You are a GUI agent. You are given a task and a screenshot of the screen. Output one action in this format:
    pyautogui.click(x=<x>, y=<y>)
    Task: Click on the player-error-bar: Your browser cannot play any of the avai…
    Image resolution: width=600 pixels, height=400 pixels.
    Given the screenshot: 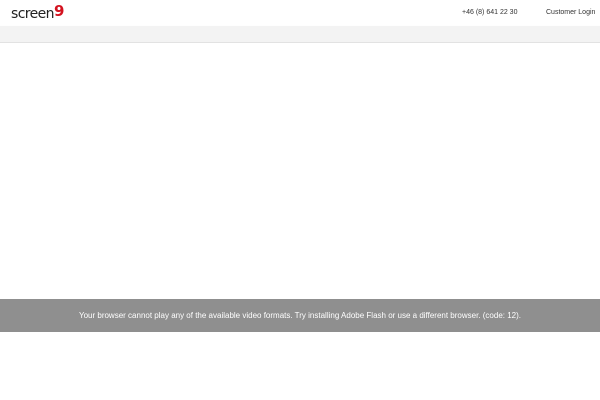 What is the action you would take?
    pyautogui.click(x=300, y=315)
    